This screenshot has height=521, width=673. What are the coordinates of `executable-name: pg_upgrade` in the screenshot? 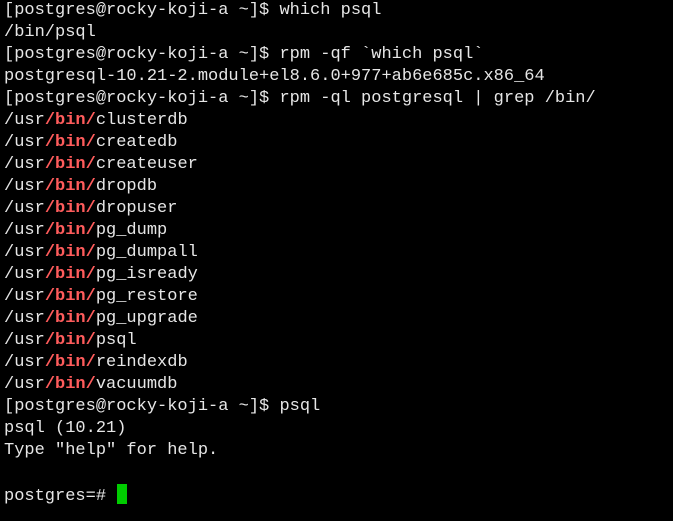 It's located at (146, 318).